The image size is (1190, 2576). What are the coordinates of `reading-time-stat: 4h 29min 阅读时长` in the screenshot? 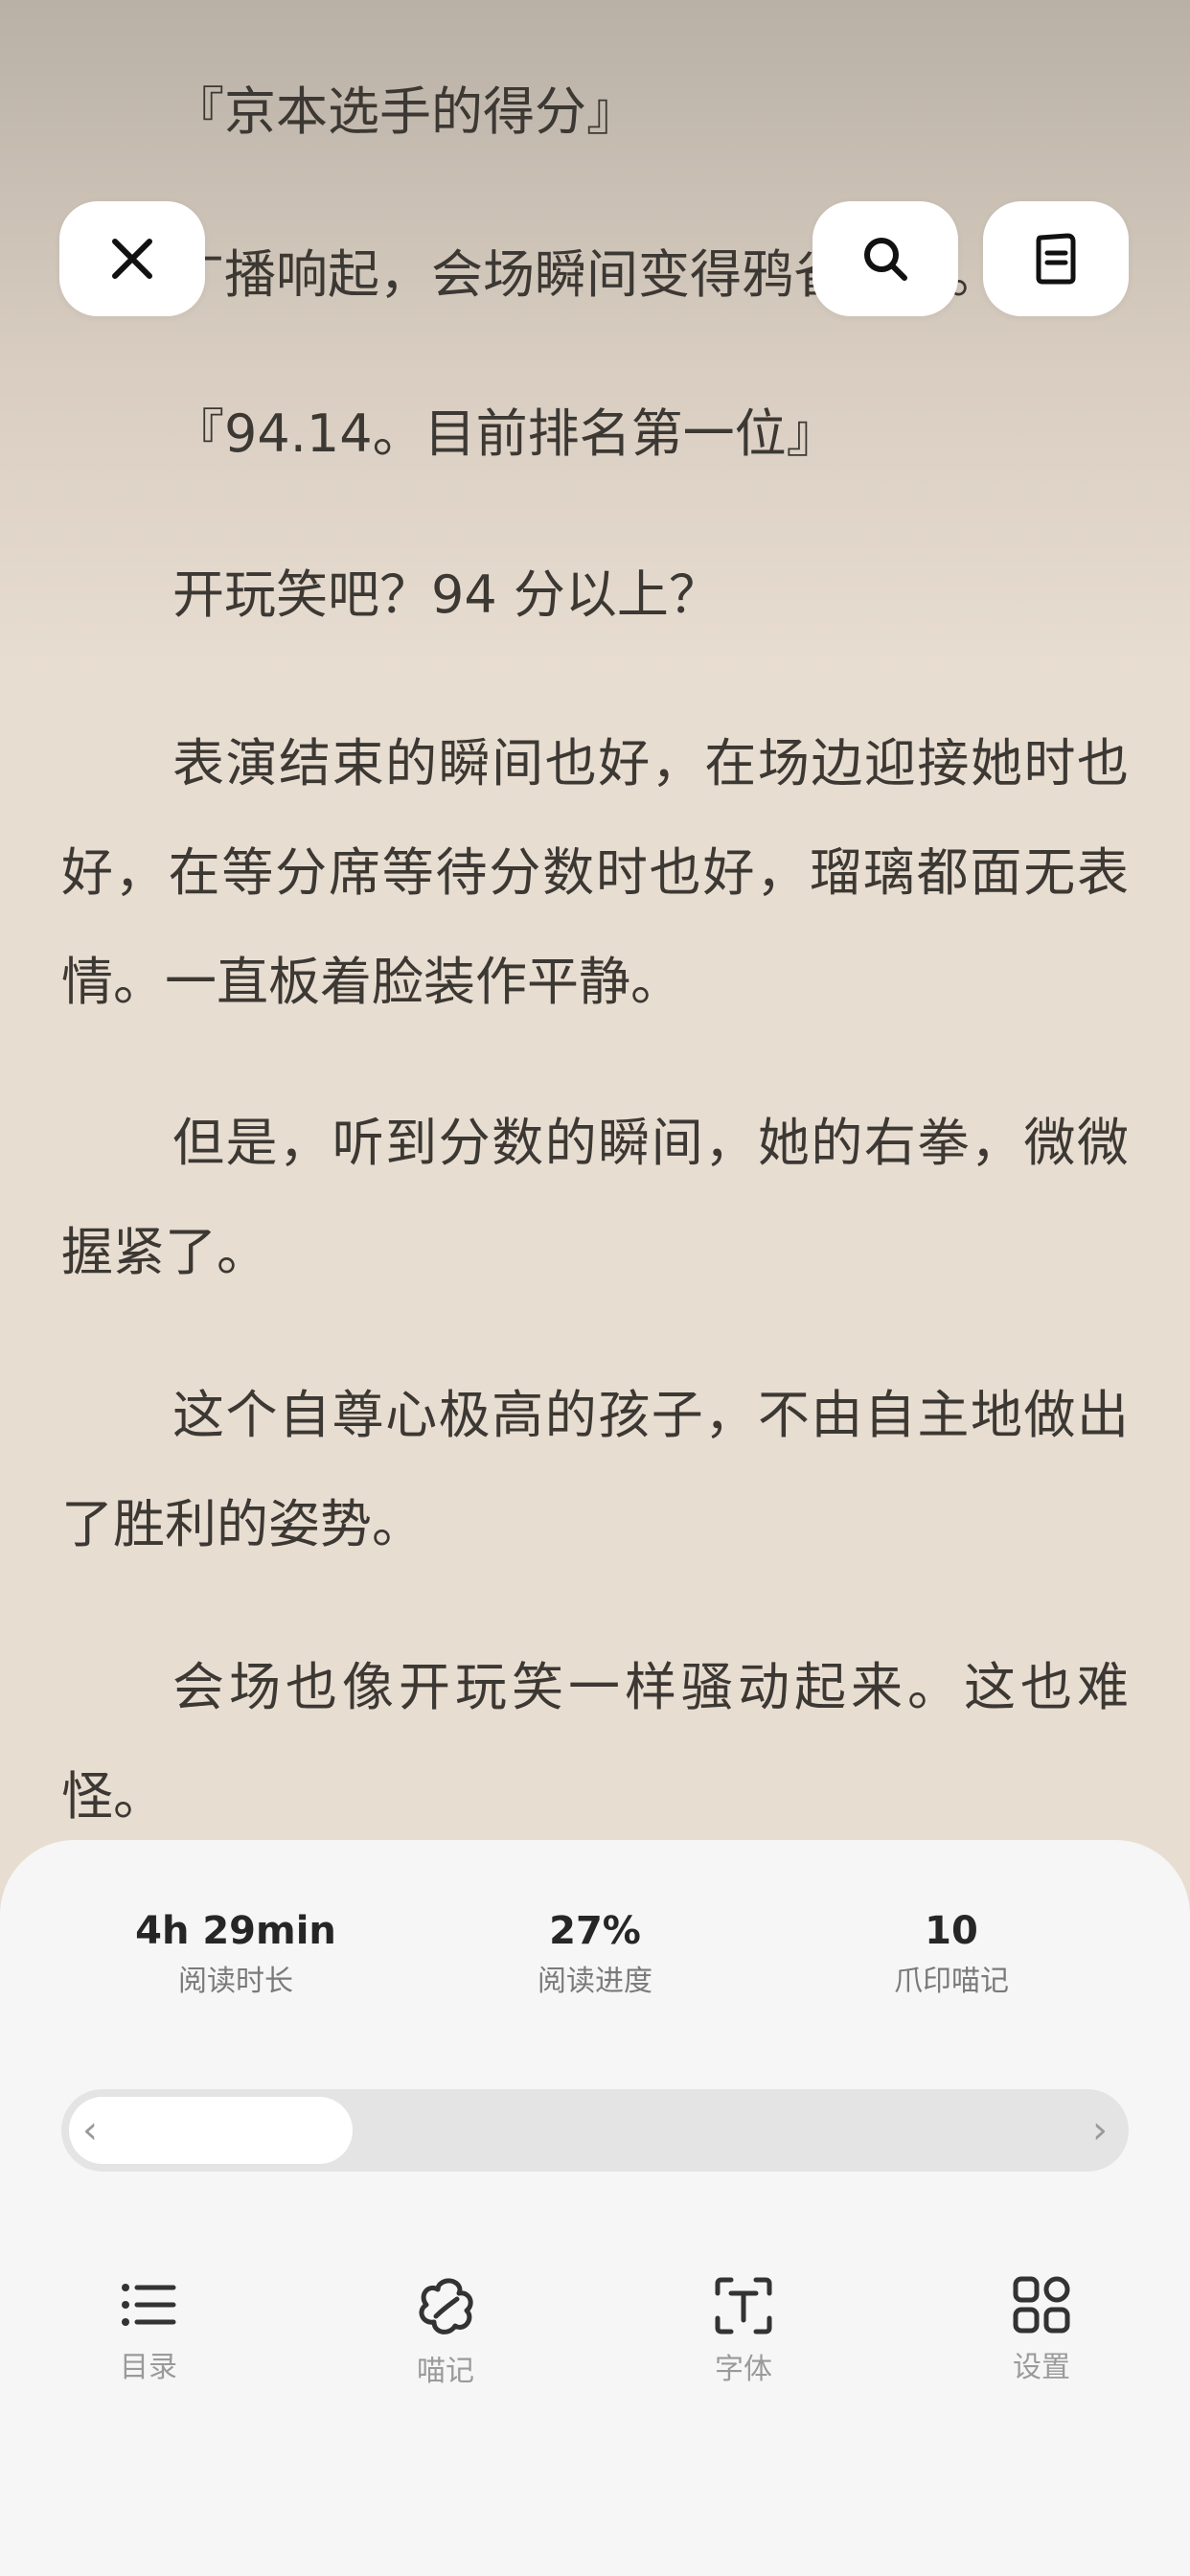 It's located at (236, 1954).